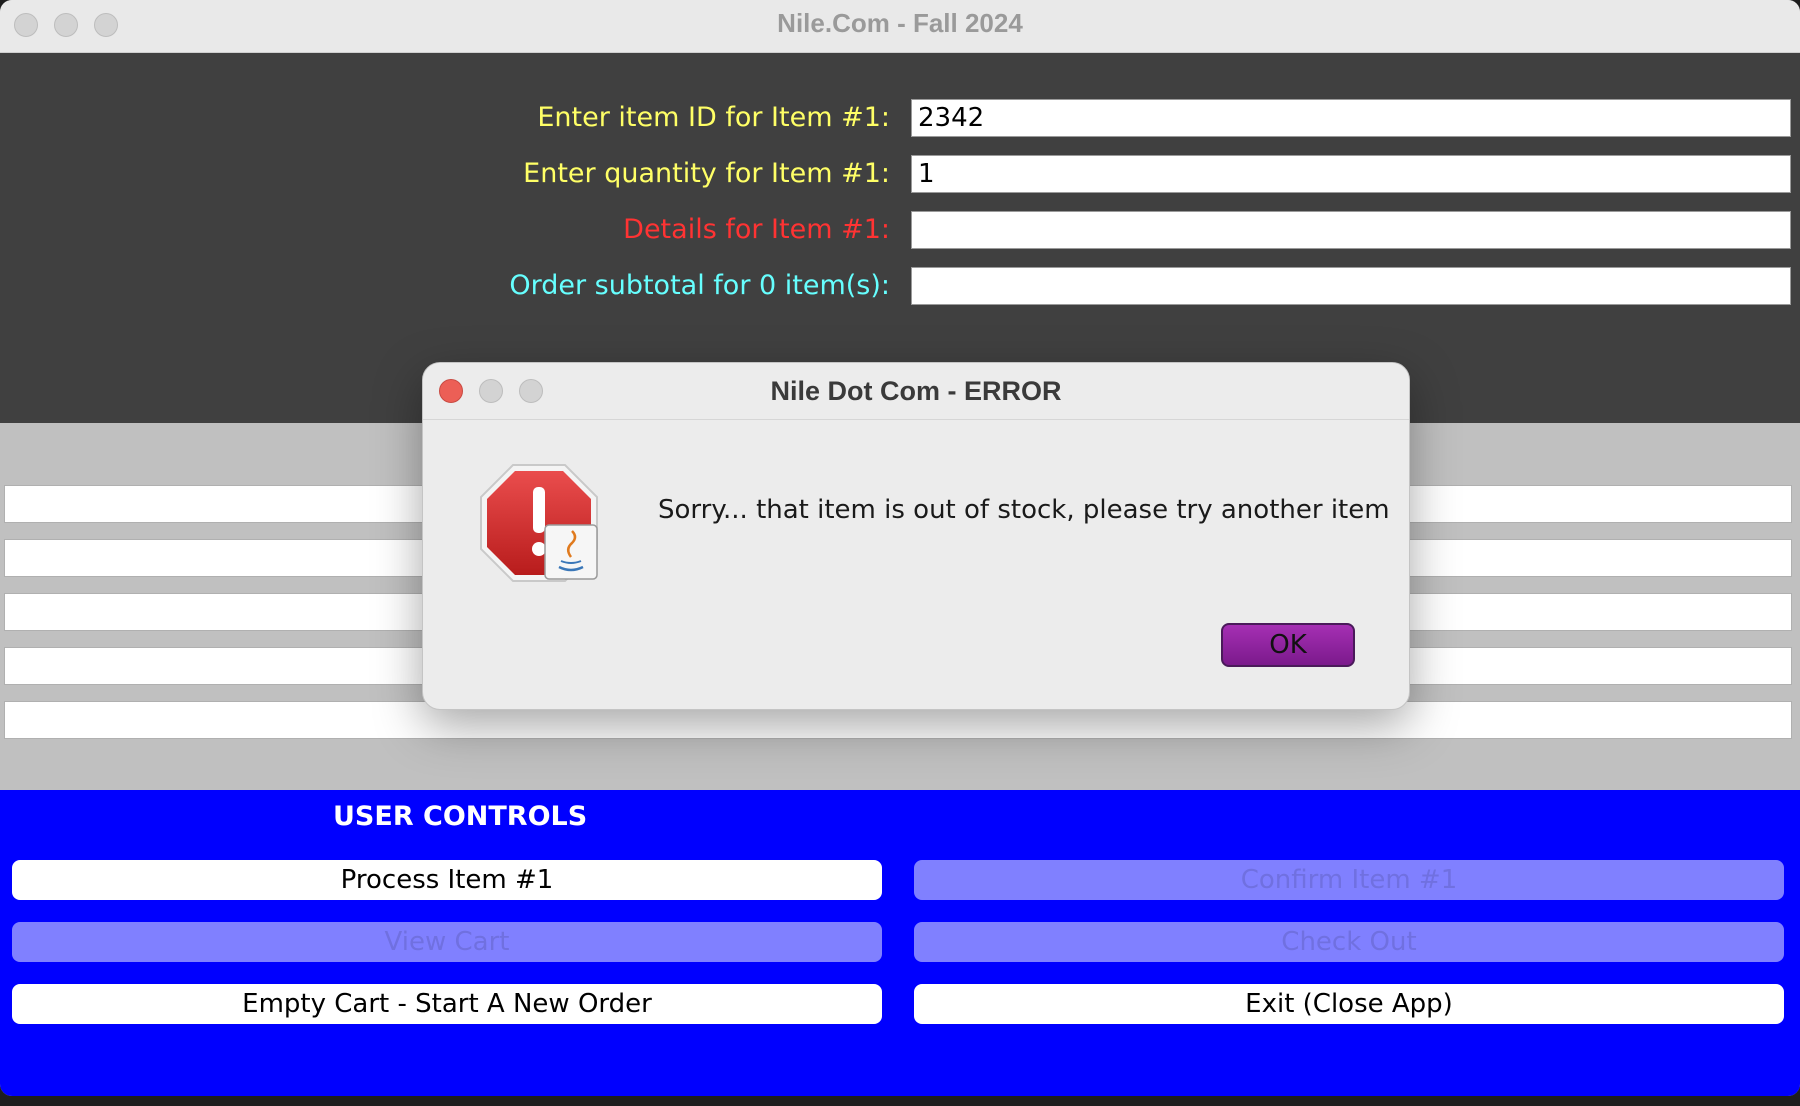 The image size is (1800, 1106). Describe the element at coordinates (713, 117) in the screenshot. I see `item-id-label: Enter item ID for Item #1:` at that location.